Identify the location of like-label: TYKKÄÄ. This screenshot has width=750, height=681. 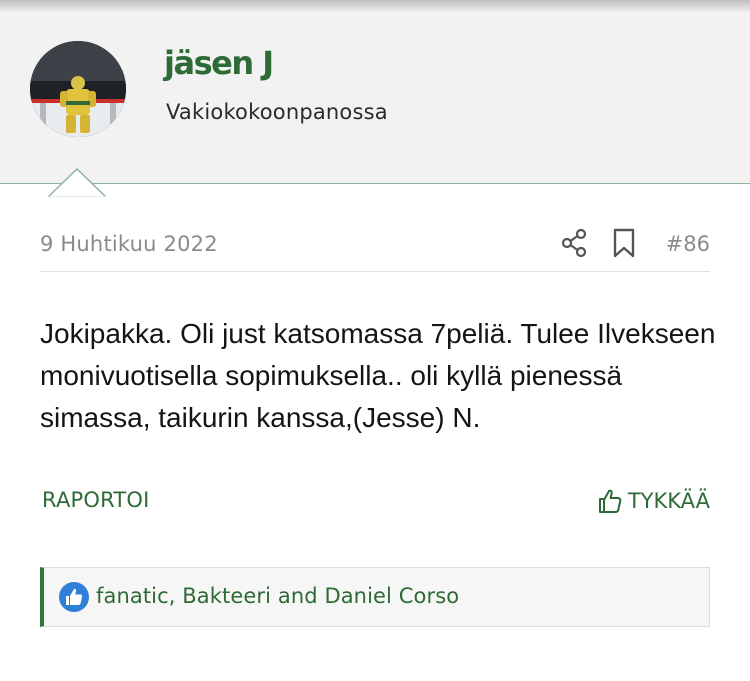
(668, 501).